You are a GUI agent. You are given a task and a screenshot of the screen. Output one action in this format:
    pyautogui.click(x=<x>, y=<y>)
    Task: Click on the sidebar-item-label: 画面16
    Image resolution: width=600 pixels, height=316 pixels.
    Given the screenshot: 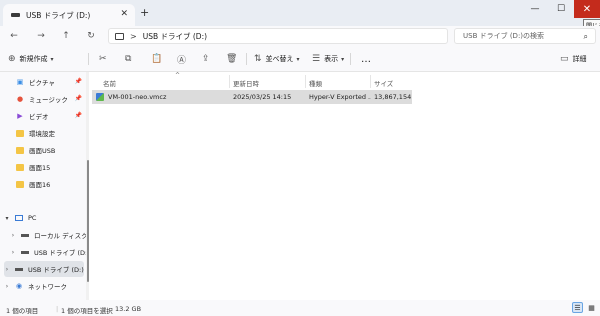 What is the action you would take?
    pyautogui.click(x=40, y=185)
    